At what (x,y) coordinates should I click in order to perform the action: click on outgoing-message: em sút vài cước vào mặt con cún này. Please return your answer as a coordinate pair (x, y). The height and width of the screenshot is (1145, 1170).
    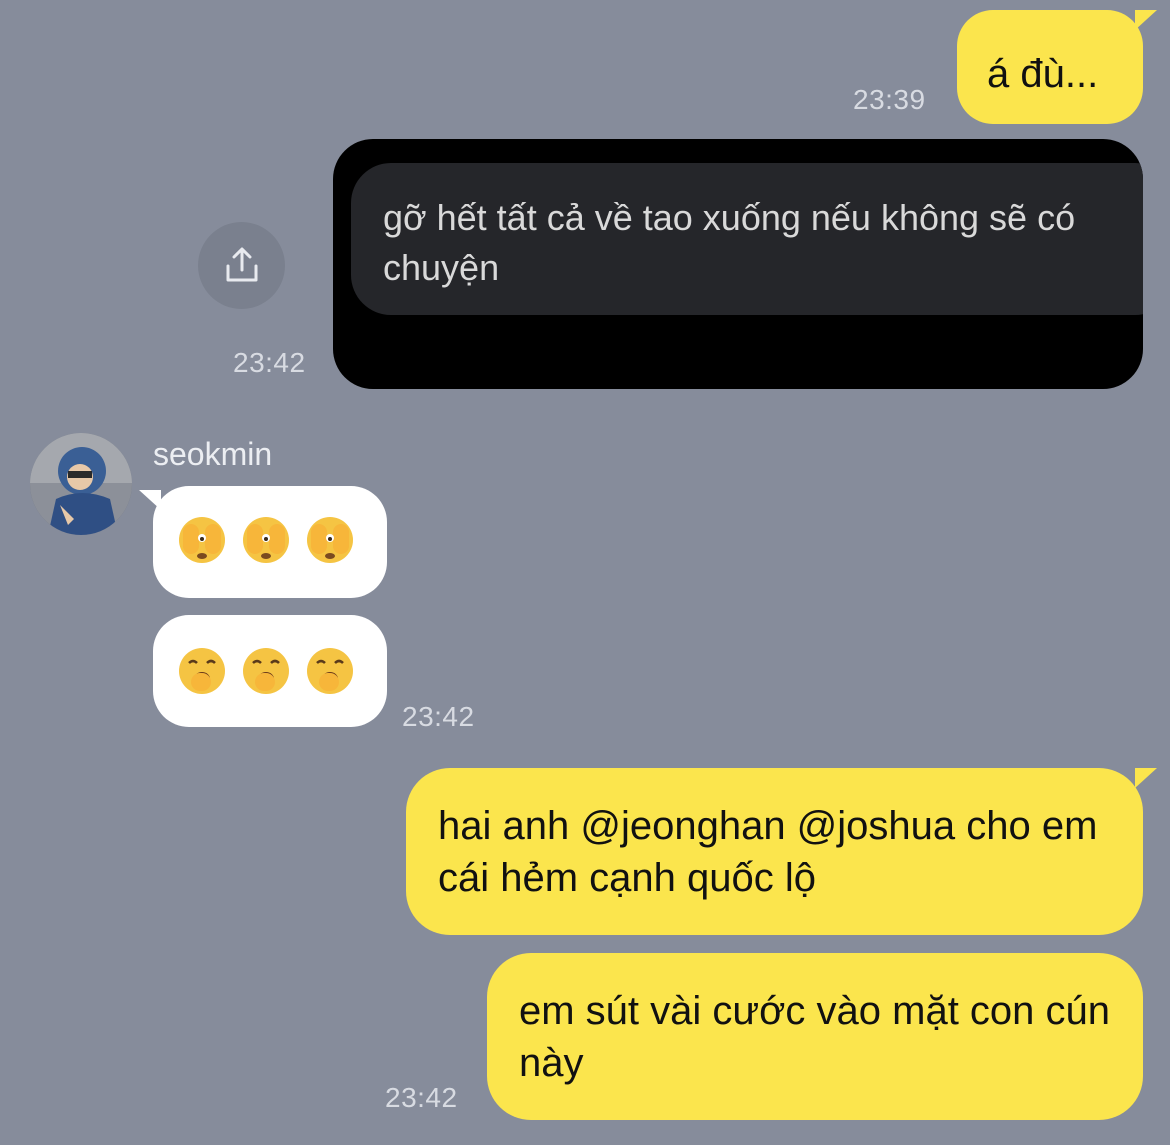
    Looking at the image, I should click on (815, 1036).